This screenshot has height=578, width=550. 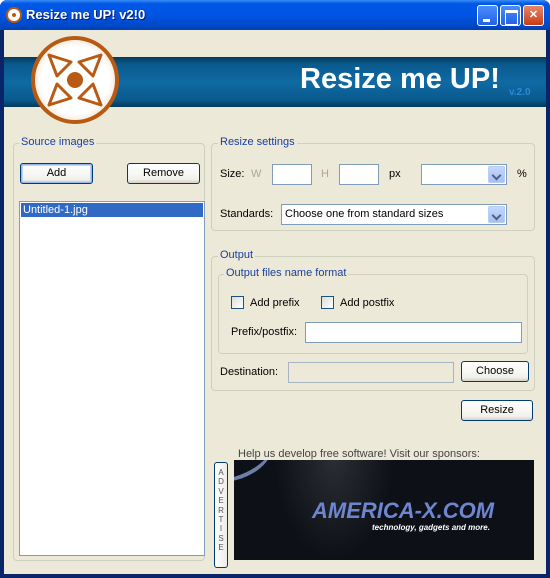 What do you see at coordinates (364, 214) in the screenshot?
I see `standards-value: Choose one from standard sizes` at bounding box center [364, 214].